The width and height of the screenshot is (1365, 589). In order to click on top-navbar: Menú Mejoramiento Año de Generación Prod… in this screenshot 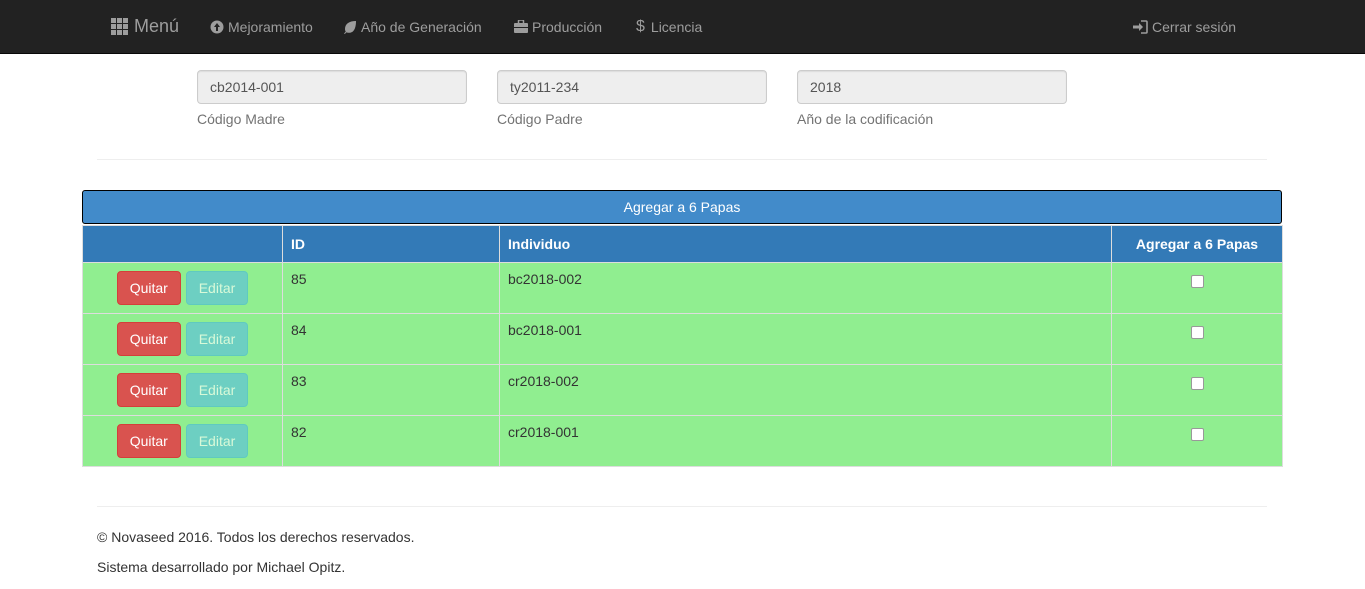, I will do `click(682, 27)`.